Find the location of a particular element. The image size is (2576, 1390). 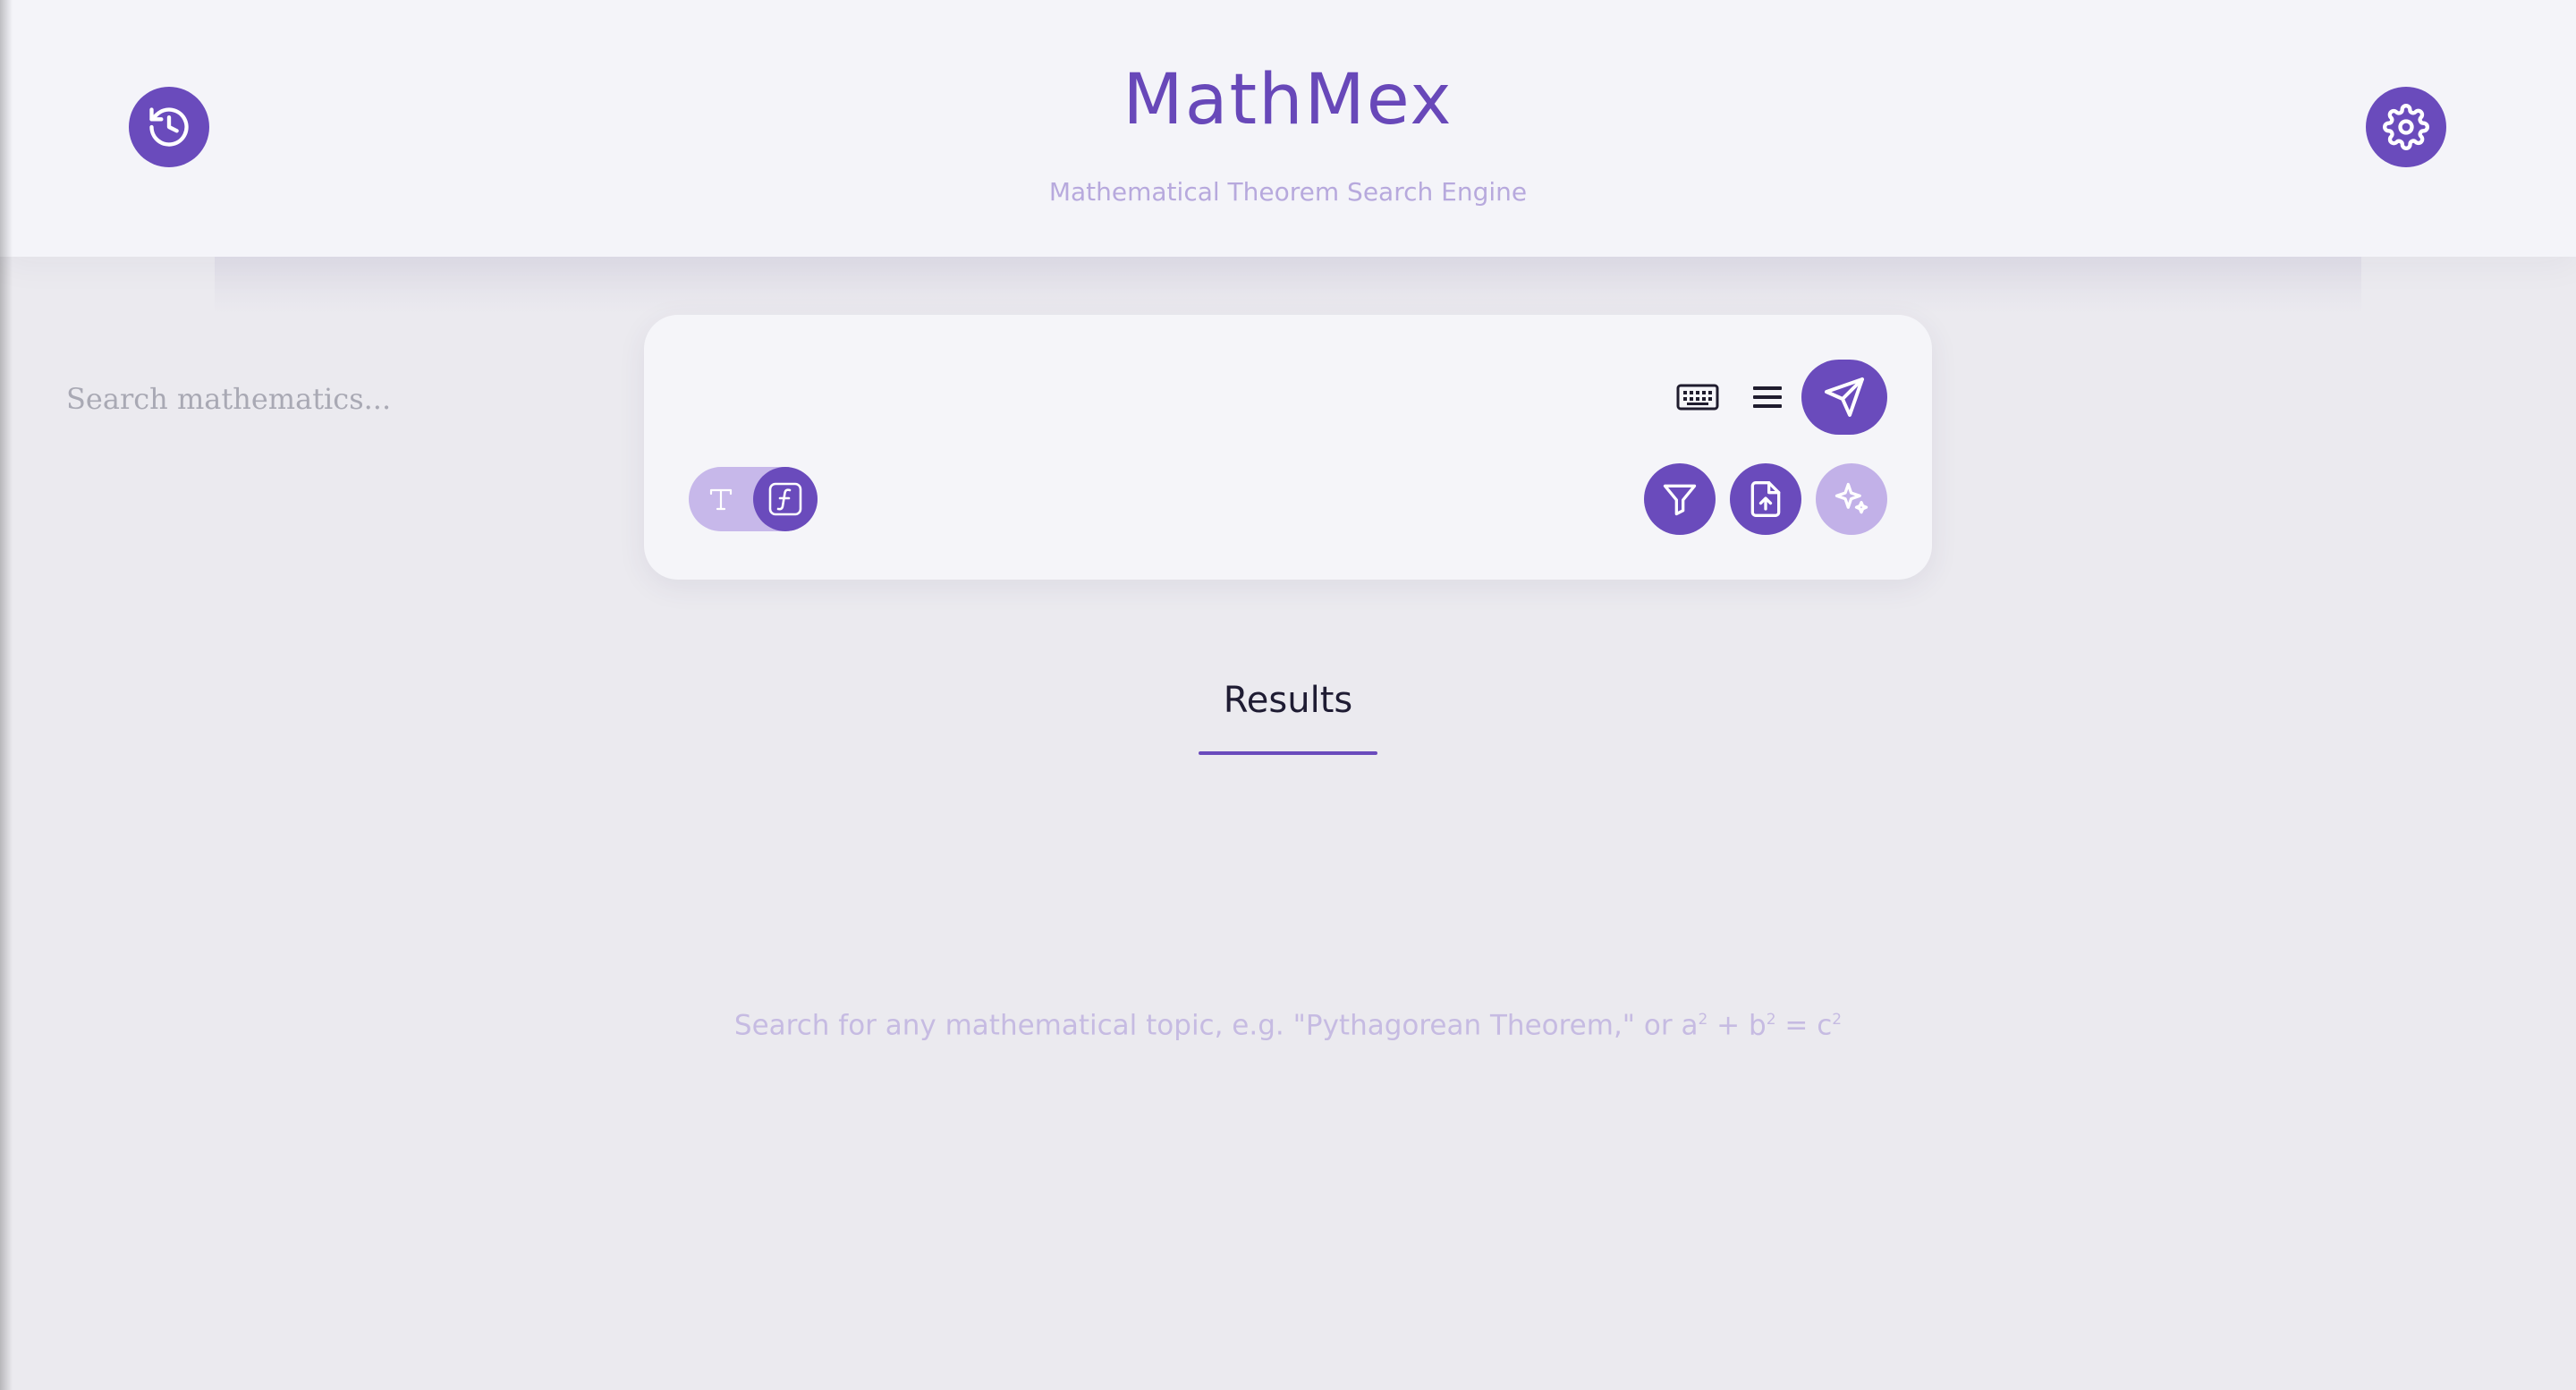

hint-text-c: = c is located at coordinates (1804, 1025).